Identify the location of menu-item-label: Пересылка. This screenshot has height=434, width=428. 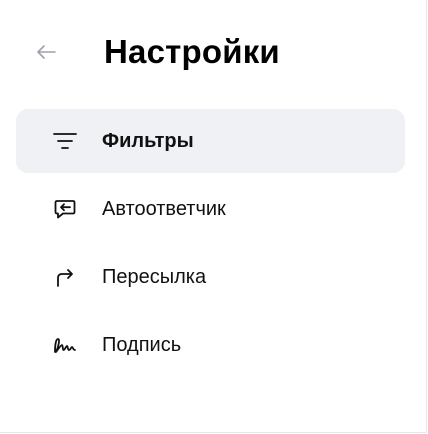
(154, 276).